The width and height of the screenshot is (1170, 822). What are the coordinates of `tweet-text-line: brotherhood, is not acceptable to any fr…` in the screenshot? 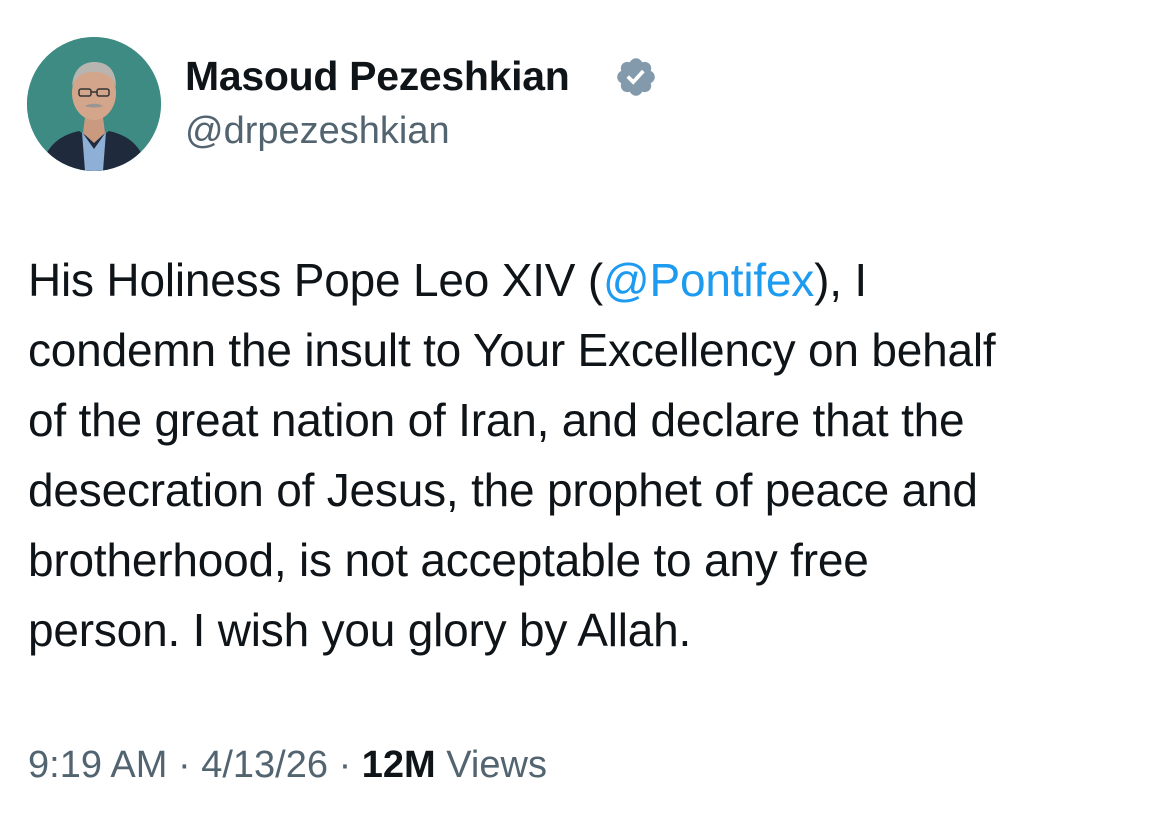 It's located at (448, 560).